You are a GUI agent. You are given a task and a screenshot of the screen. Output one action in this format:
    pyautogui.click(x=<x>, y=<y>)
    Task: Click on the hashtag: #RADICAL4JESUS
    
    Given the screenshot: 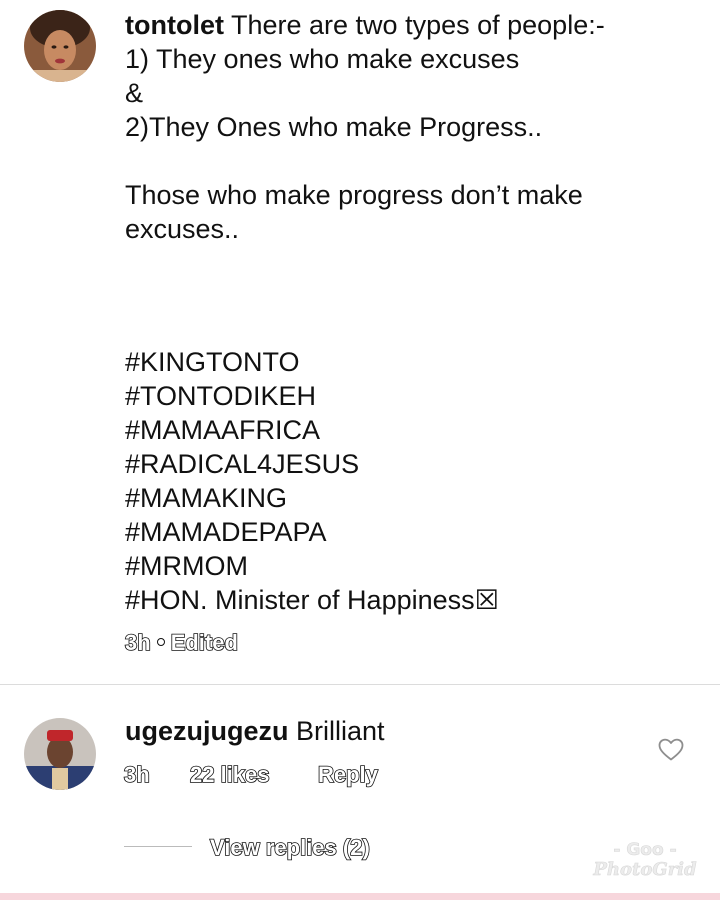 What is the action you would take?
    pyautogui.click(x=312, y=464)
    